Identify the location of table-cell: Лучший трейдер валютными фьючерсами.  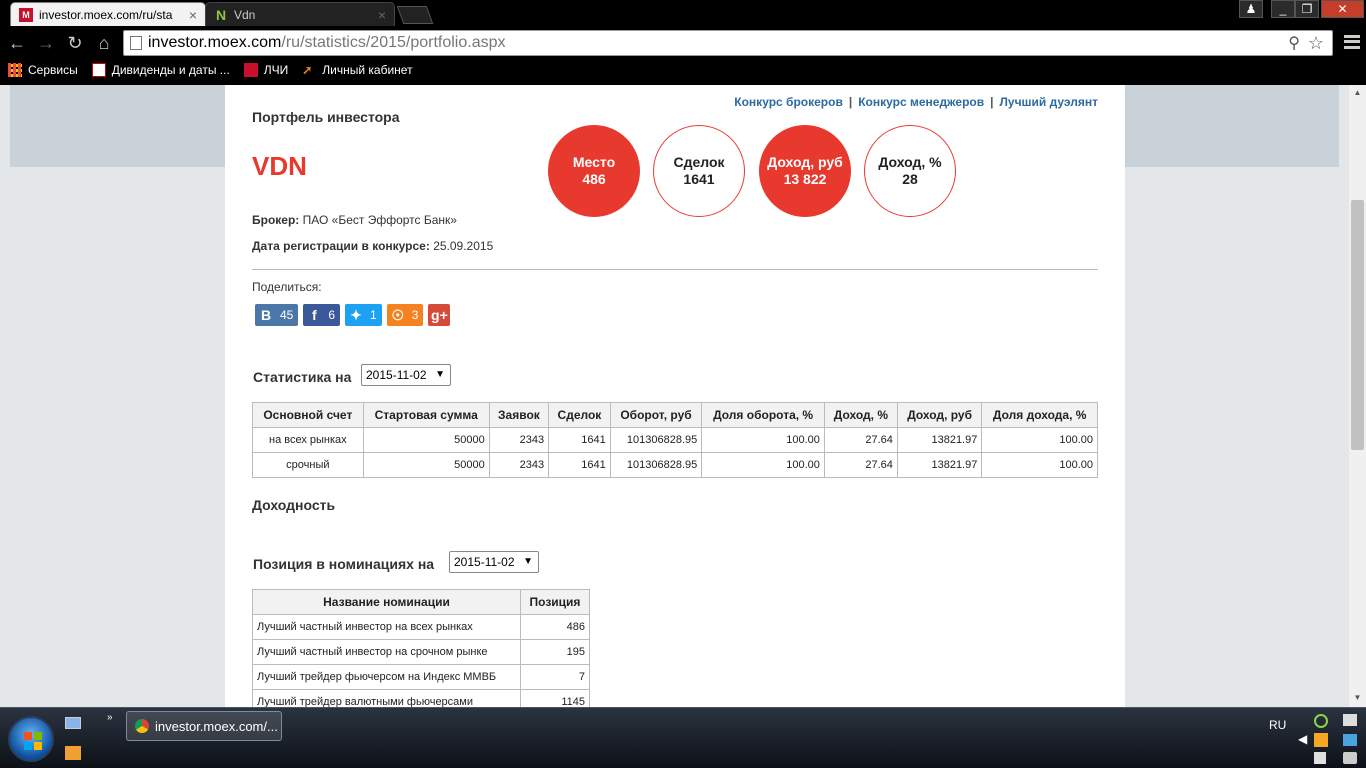
(386, 698).